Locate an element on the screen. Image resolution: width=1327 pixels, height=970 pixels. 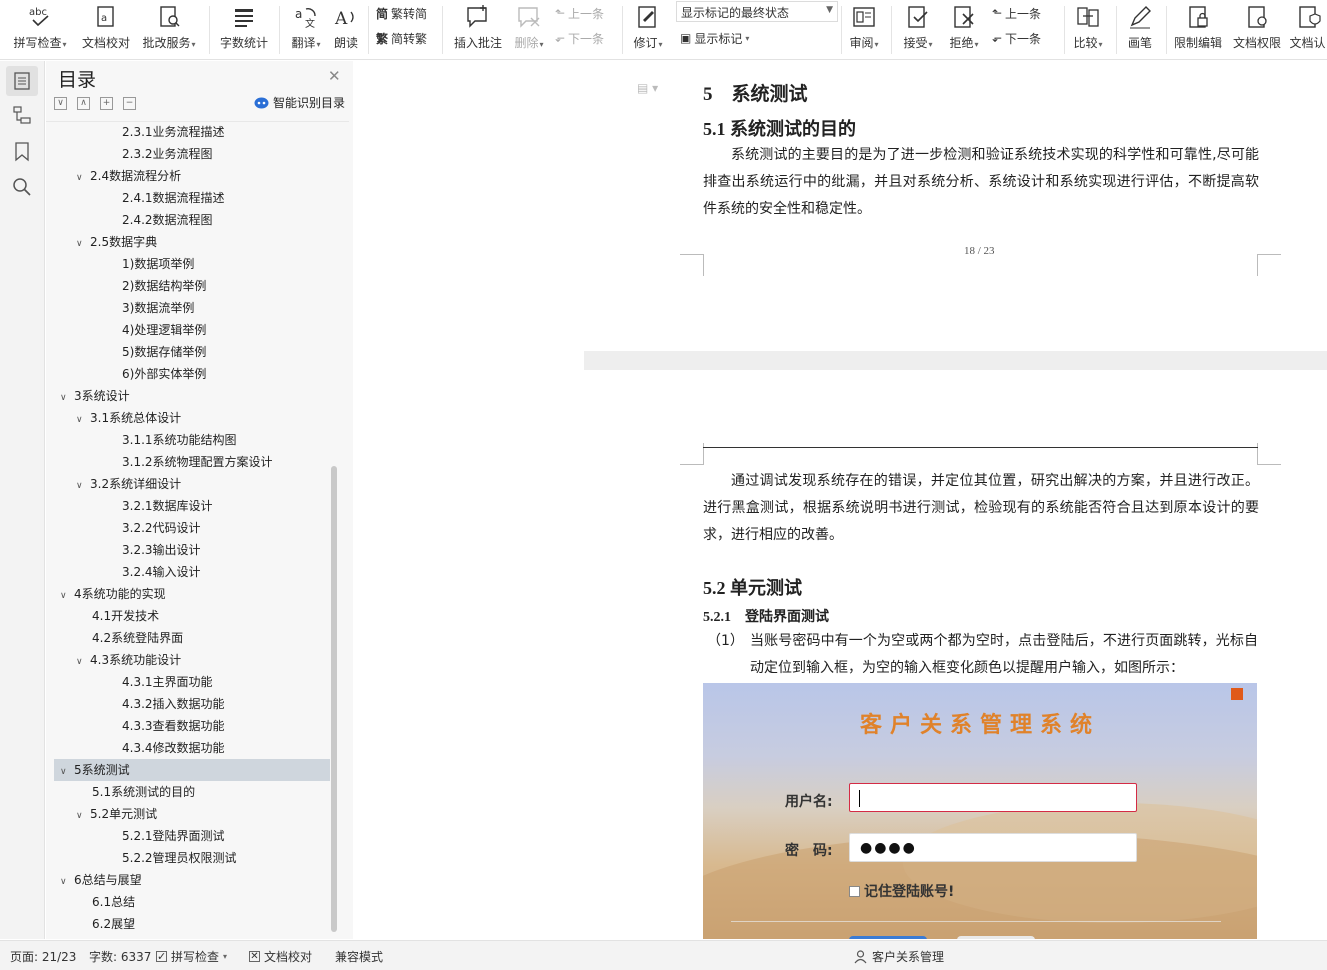
toc-item: 2.3.2业务流程图 is located at coordinates (167, 154).